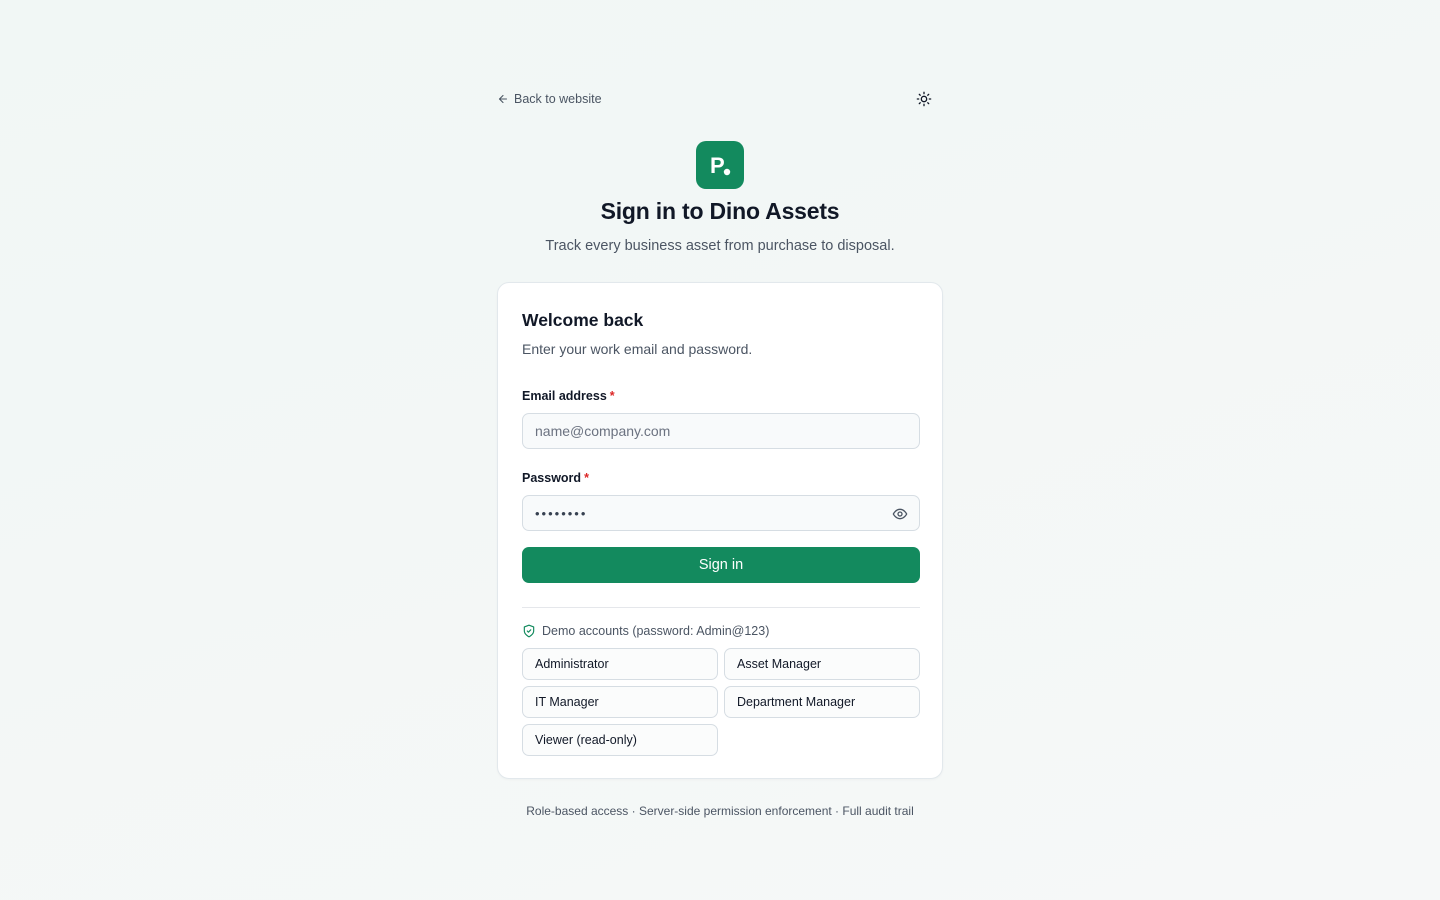 The image size is (1440, 900). I want to click on email-label: Email address *, so click(568, 396).